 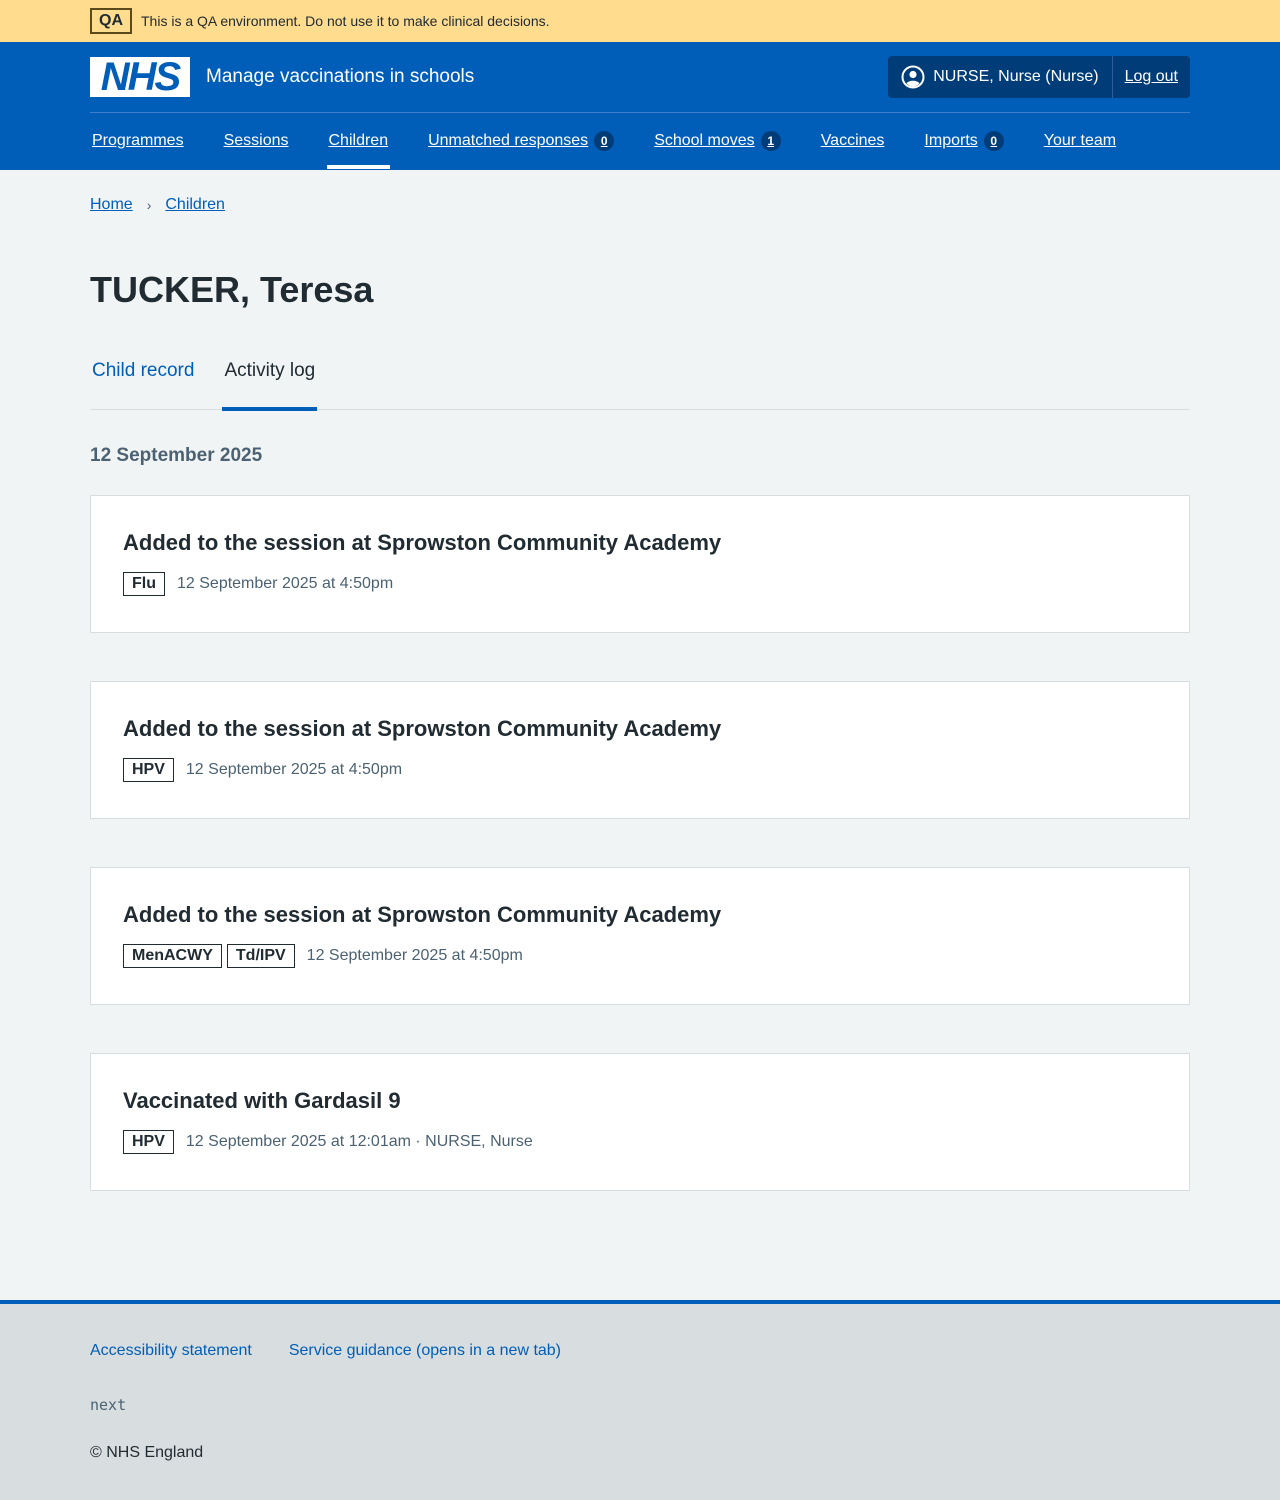 I want to click on accessibility-statement-link: Accessibility statement, so click(x=171, y=1351).